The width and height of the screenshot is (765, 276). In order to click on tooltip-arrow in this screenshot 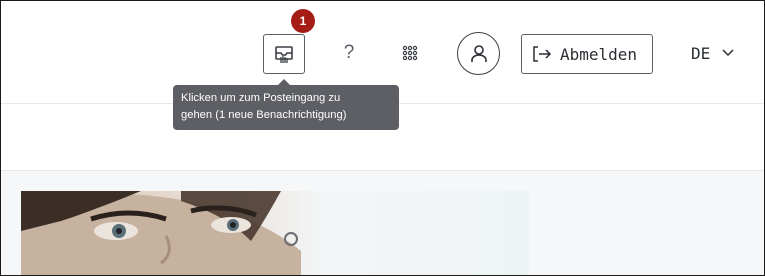, I will do `click(284, 82)`.